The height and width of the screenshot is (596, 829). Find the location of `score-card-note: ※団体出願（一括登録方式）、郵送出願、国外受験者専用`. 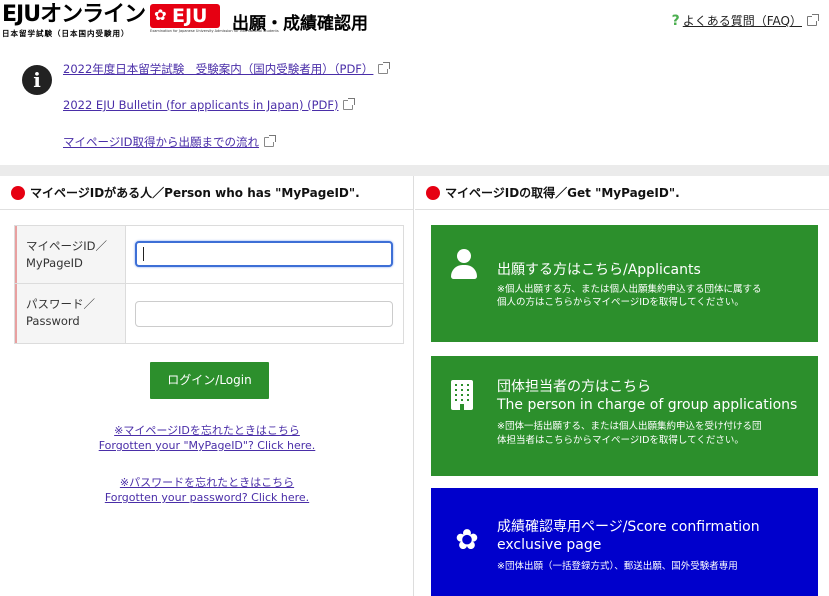

score-card-note: ※団体出願（一括登録方式）、郵送出願、国外受験者専用 is located at coordinates (617, 566).